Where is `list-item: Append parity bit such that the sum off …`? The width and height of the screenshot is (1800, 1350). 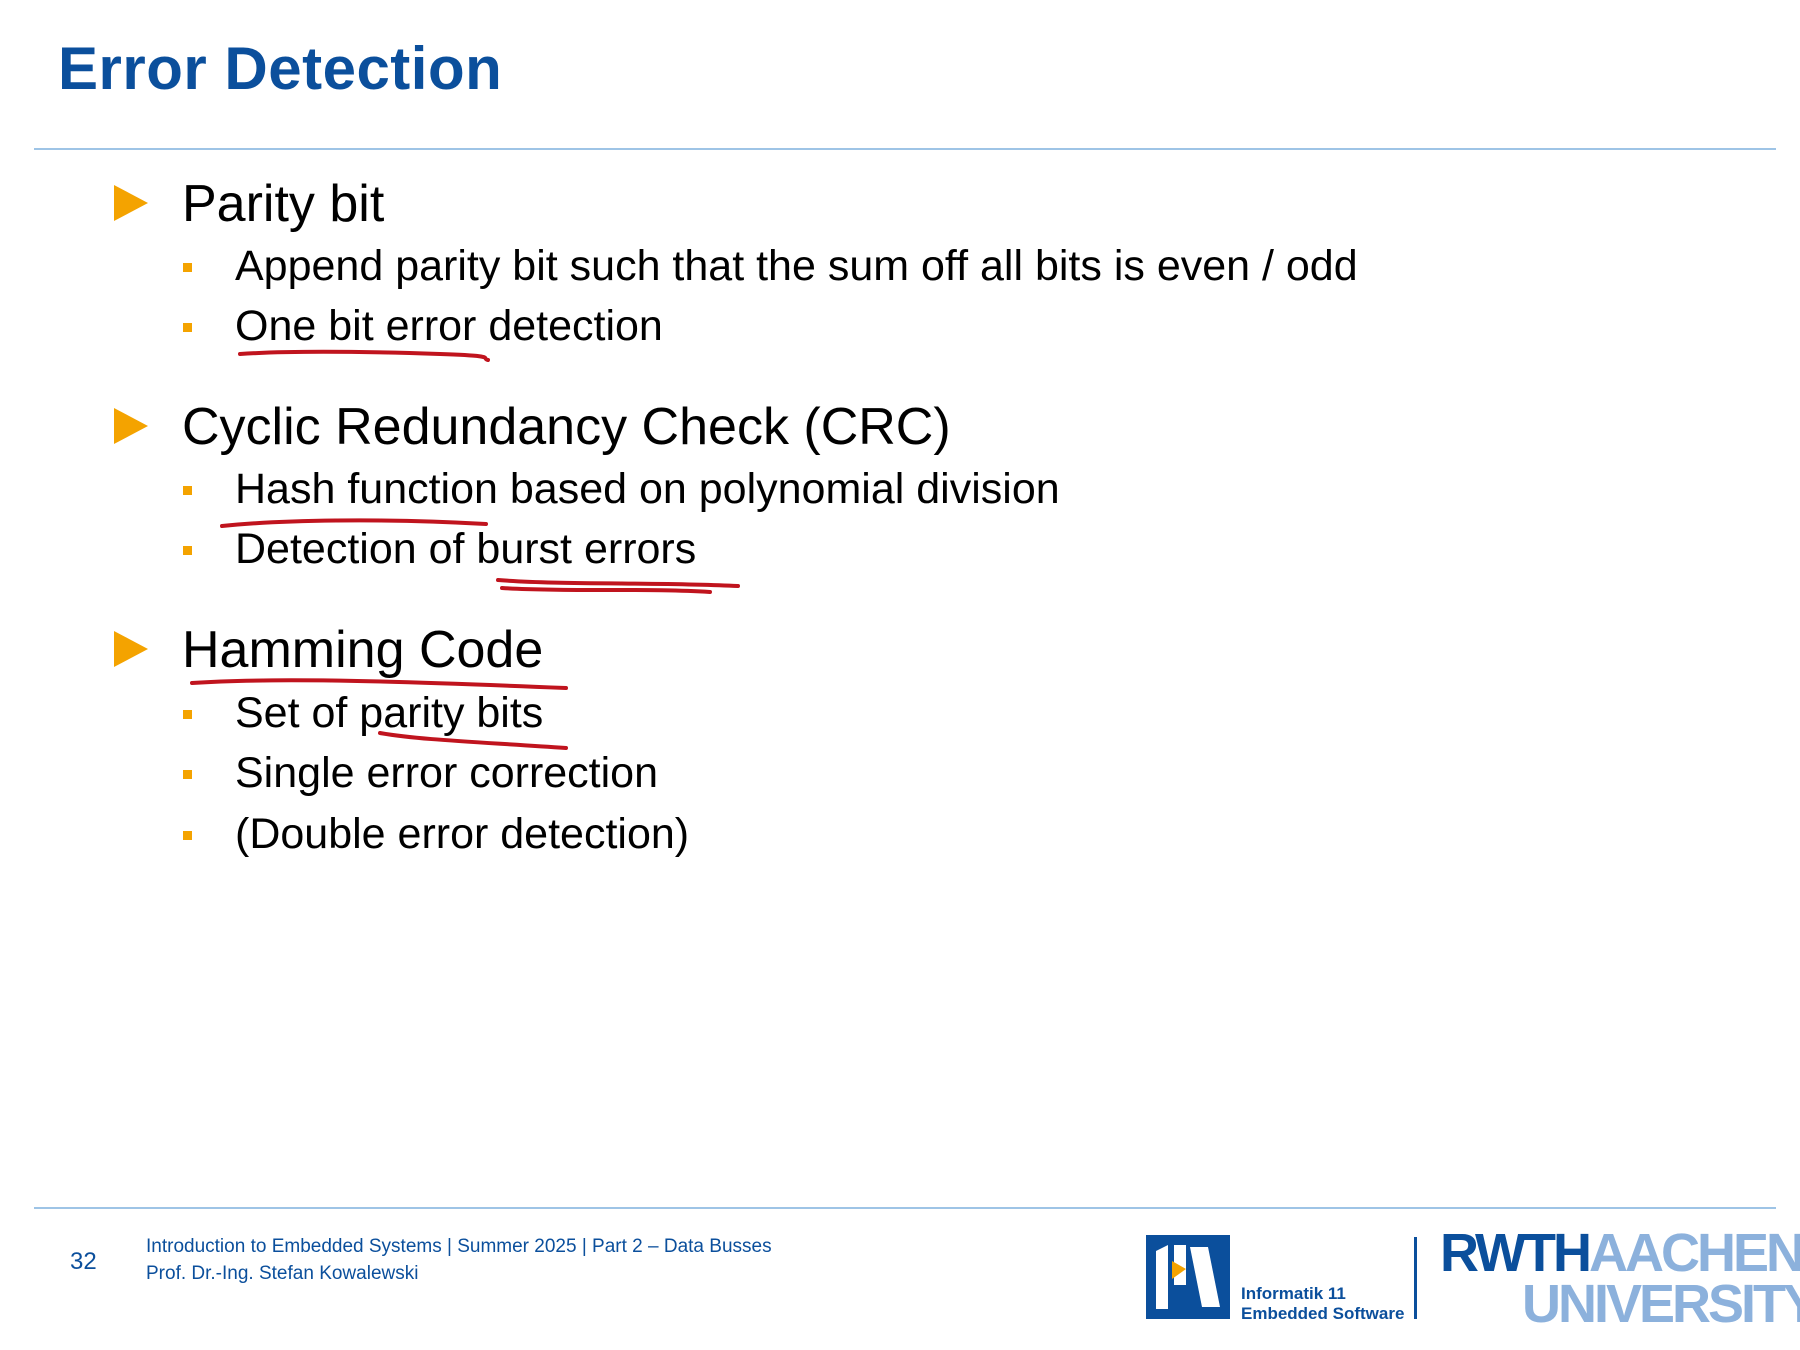 list-item: Append parity bit such that the sum off … is located at coordinates (796, 266).